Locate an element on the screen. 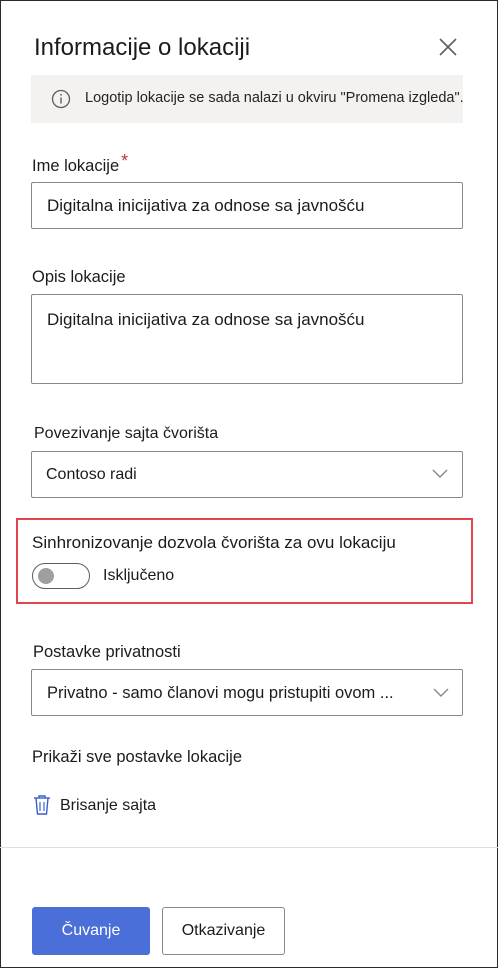  panel-title: Informacije o lokaciji is located at coordinates (142, 47).